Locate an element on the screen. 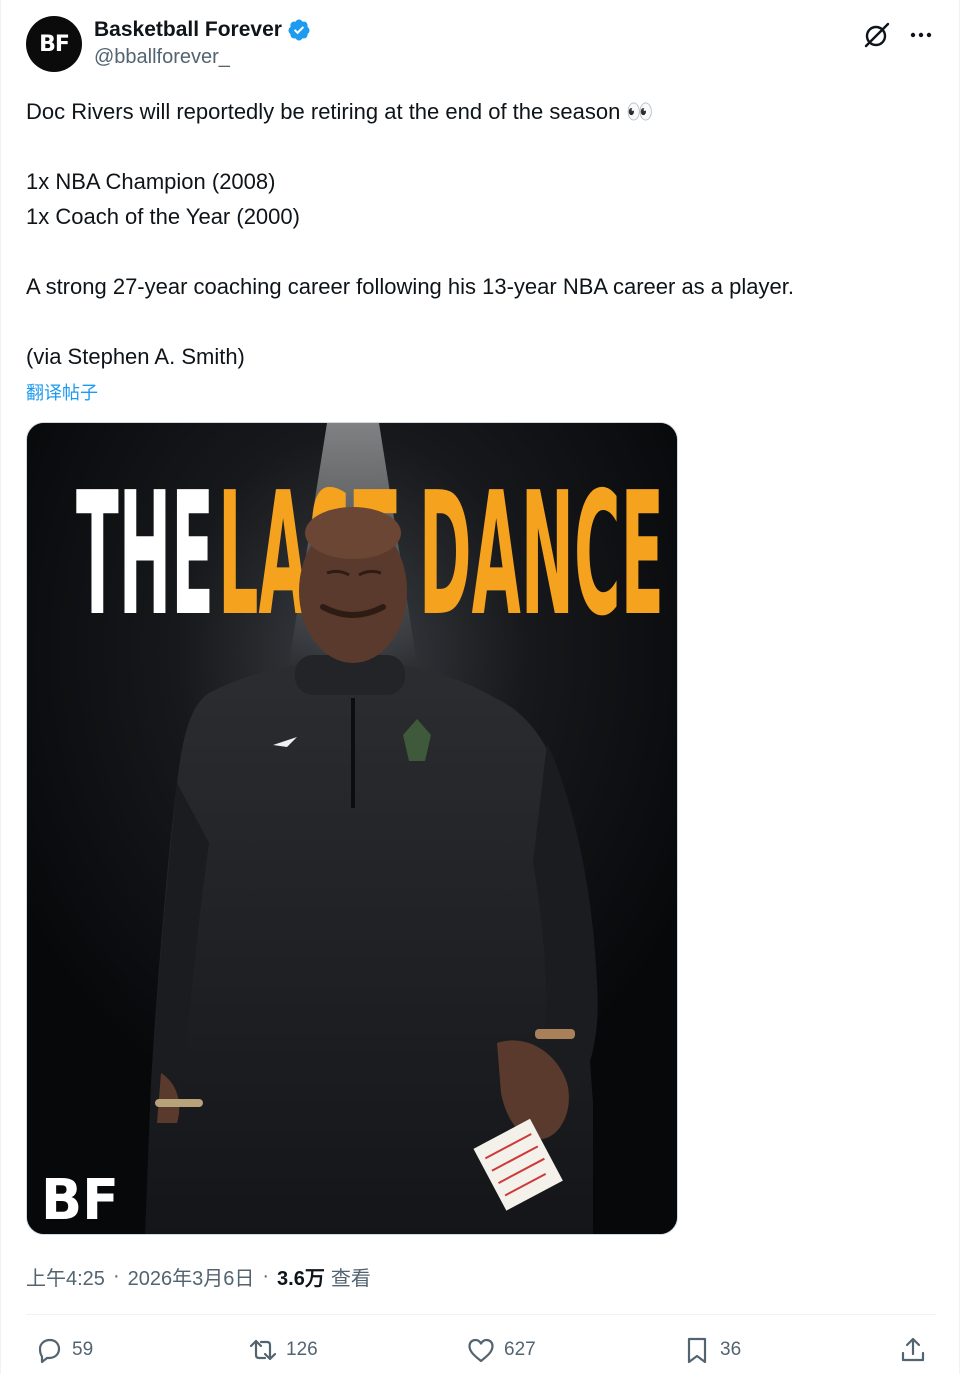 The image size is (960, 1374). views-count: 3.6万 is located at coordinates (301, 1276).